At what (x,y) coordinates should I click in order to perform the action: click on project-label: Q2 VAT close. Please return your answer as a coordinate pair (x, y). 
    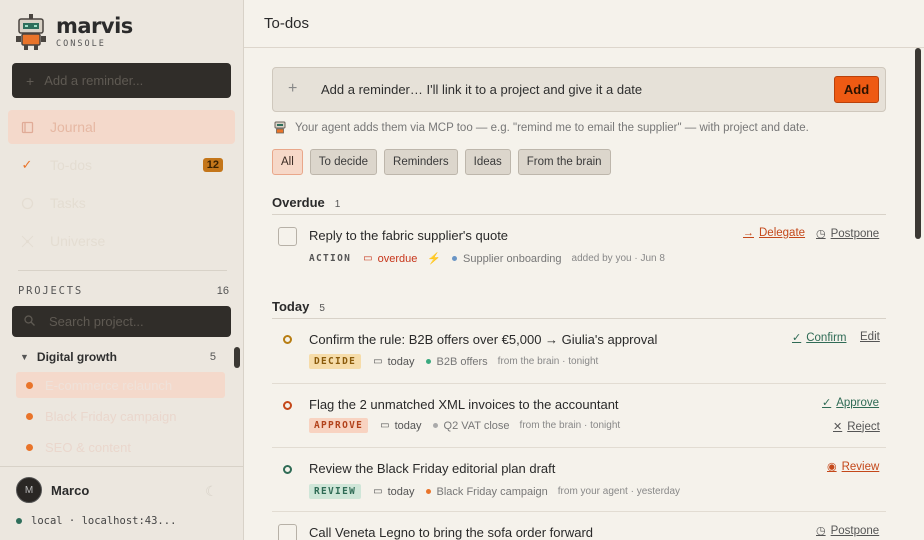
    Looking at the image, I should click on (476, 425).